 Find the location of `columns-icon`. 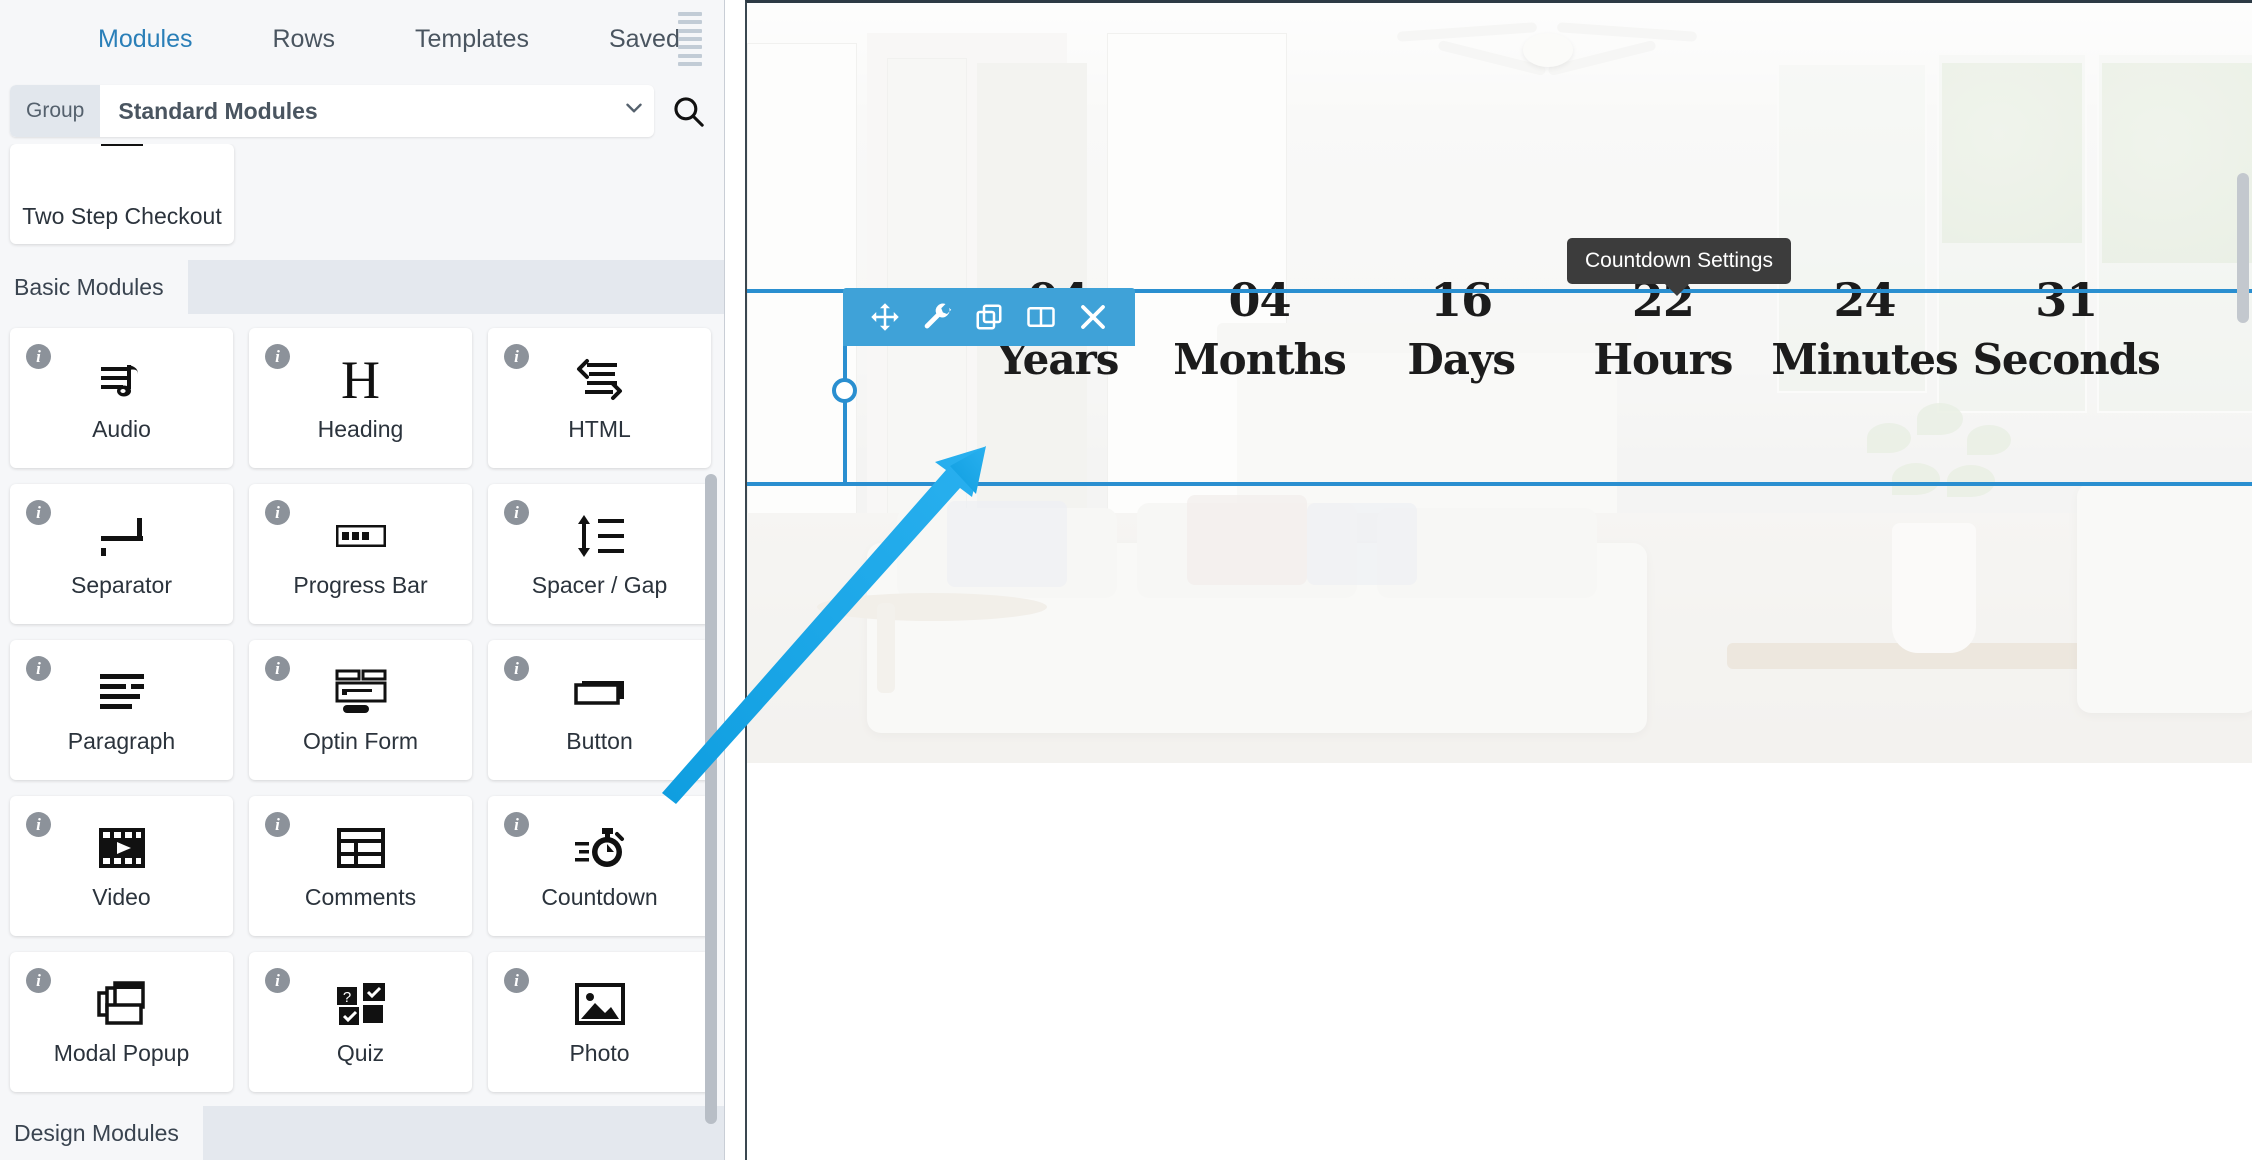

columns-icon is located at coordinates (1041, 317).